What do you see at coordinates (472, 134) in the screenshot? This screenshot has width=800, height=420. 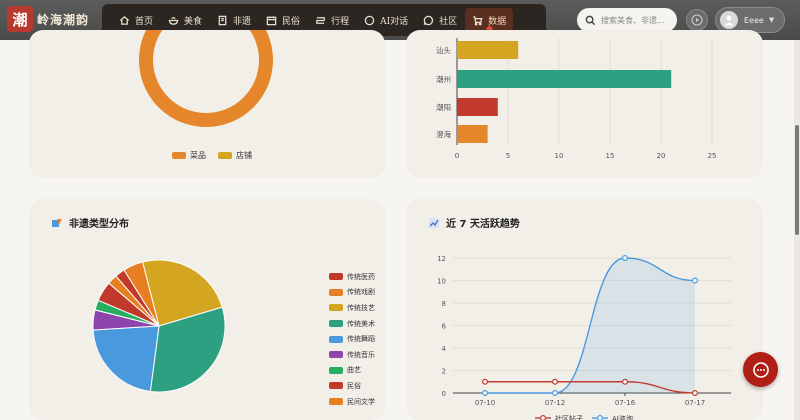 I see `bar-澄海` at bounding box center [472, 134].